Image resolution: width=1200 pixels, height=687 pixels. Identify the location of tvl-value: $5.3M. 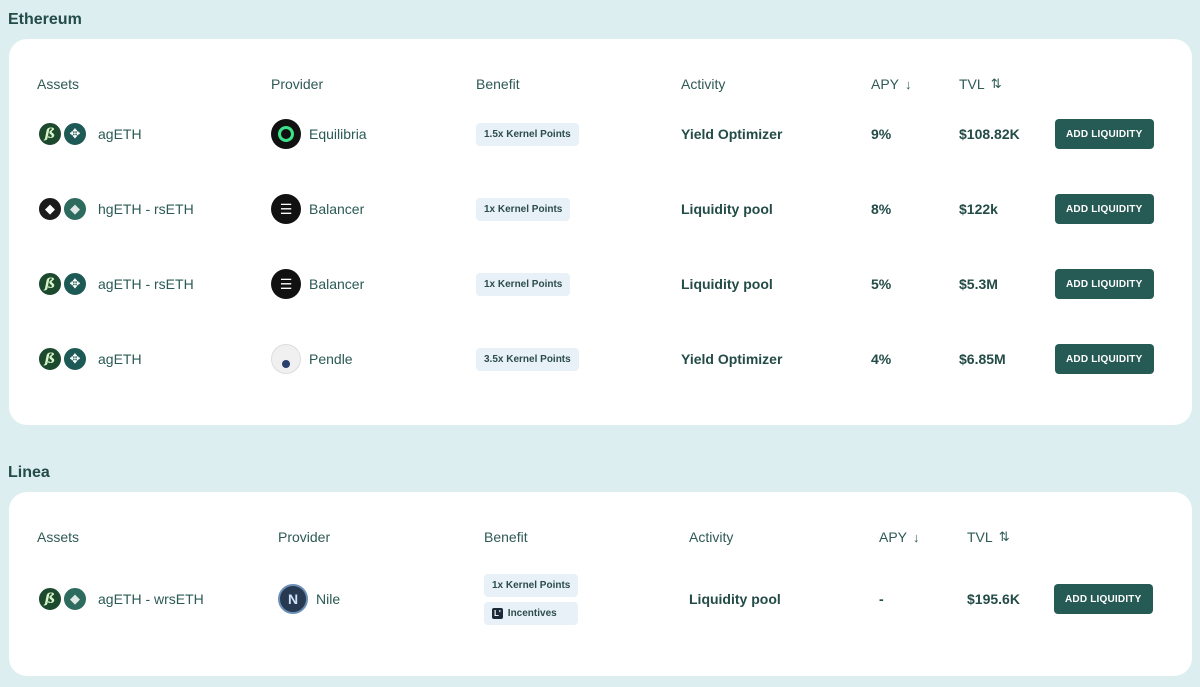
(978, 284).